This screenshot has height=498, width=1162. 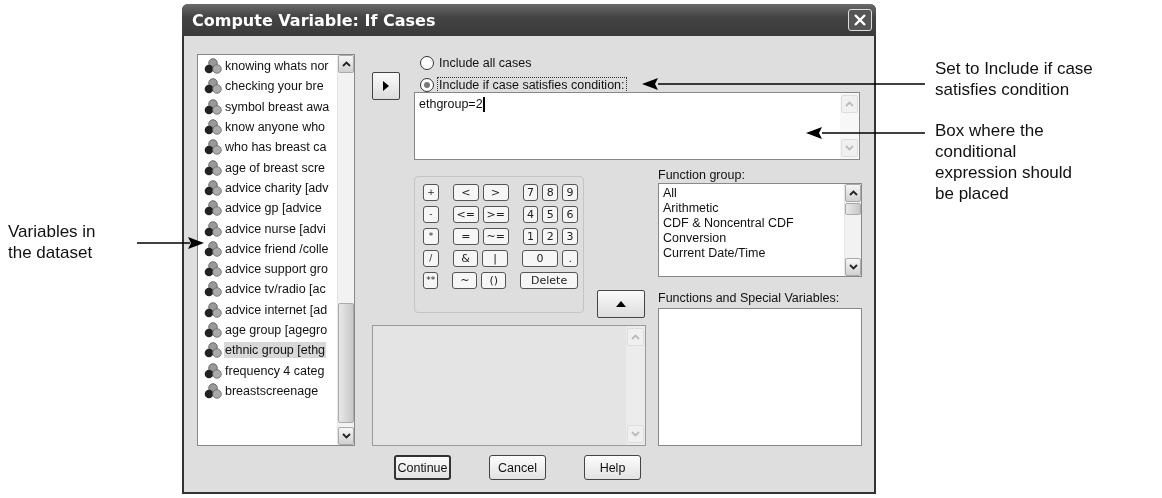 I want to click on variable-item: age of breast scre, so click(x=275, y=167).